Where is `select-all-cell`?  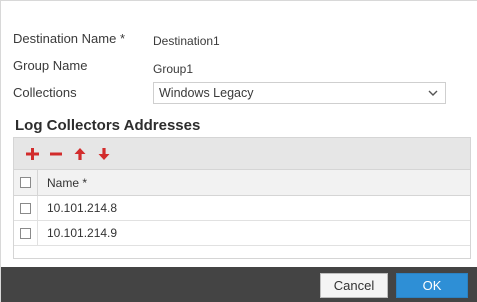
select-all-cell is located at coordinates (26, 182).